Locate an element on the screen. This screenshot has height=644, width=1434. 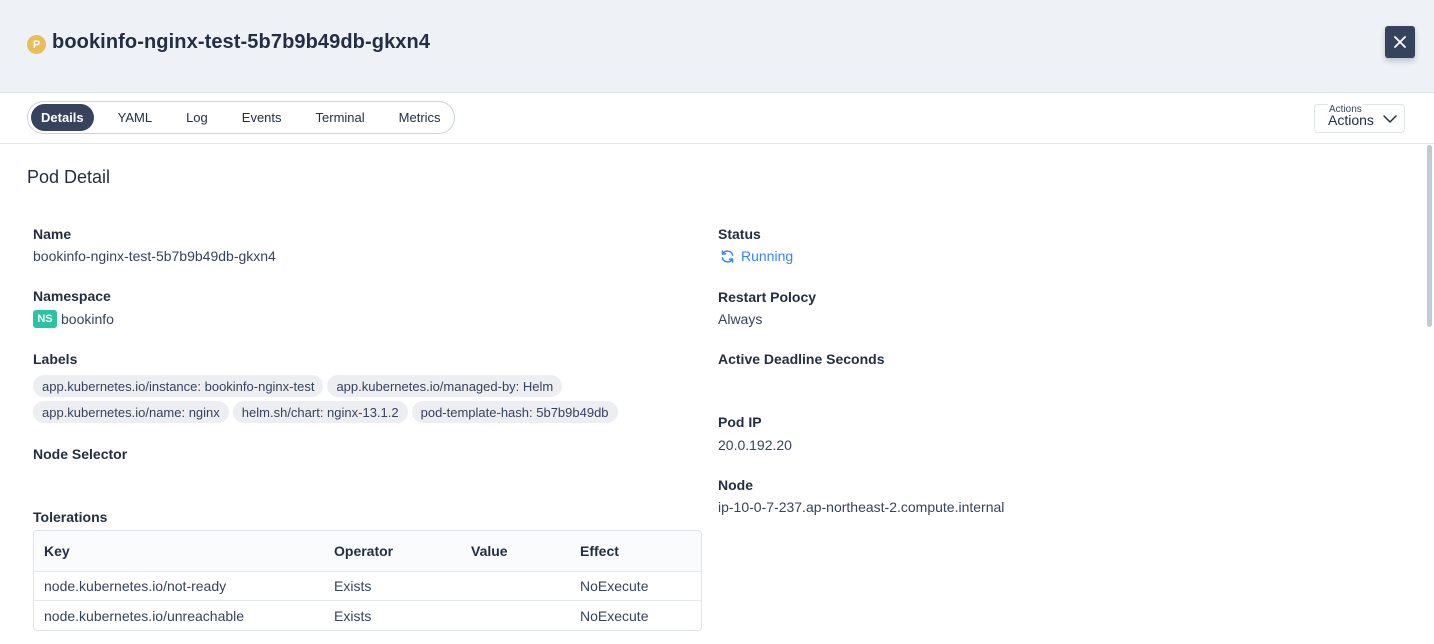
close-button is located at coordinates (1400, 42).